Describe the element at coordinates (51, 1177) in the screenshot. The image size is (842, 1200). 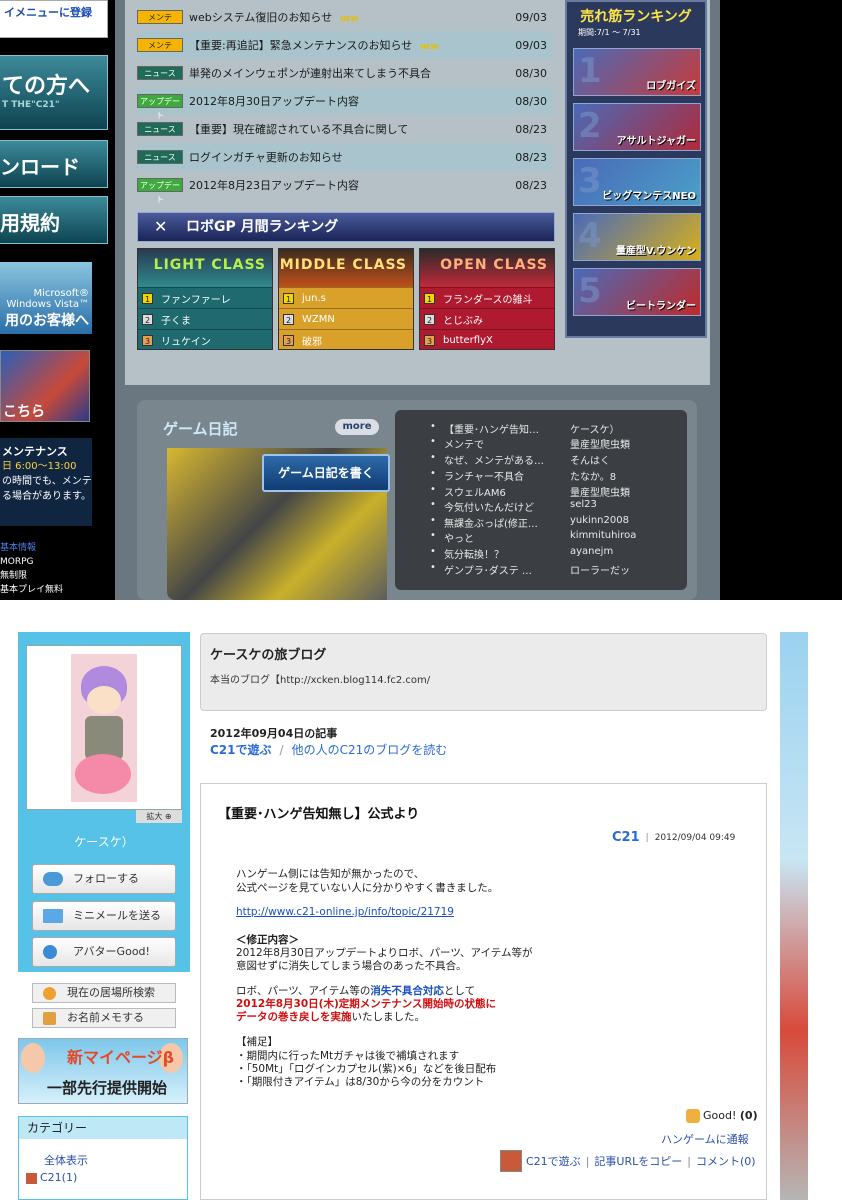
I see `category-c21-link: C21(1)` at that location.